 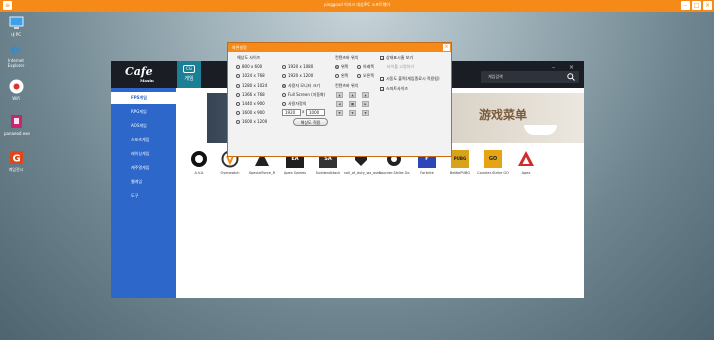 I want to click on game-exhibit-icon: G, so click(x=16, y=157).